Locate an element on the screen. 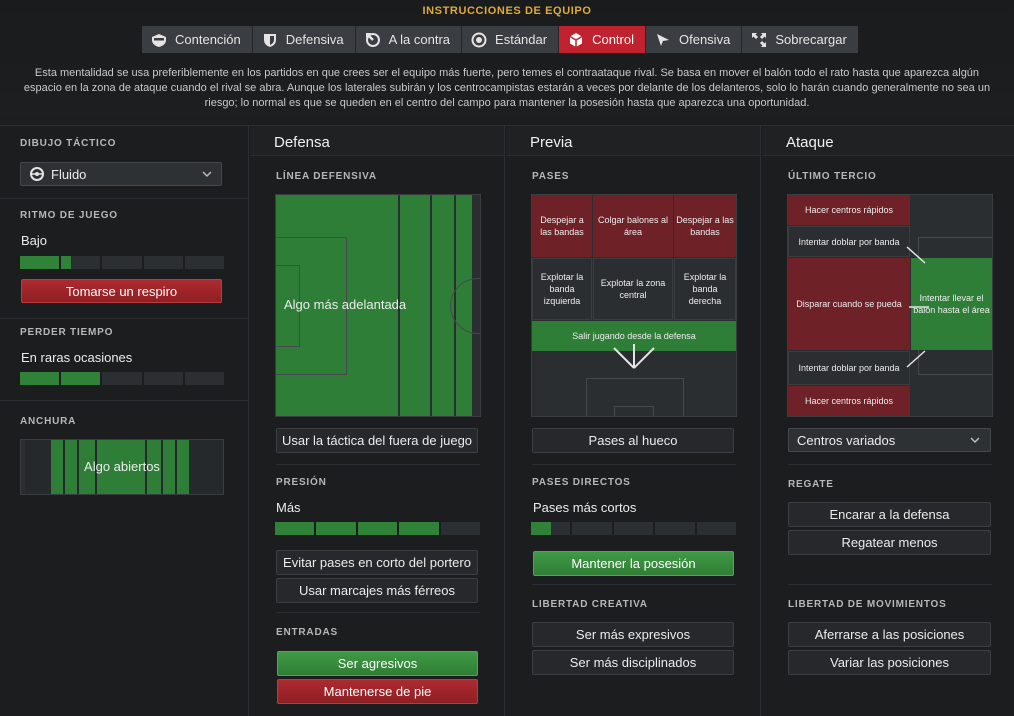  perder-value: En raras ocasiones is located at coordinates (77, 357).